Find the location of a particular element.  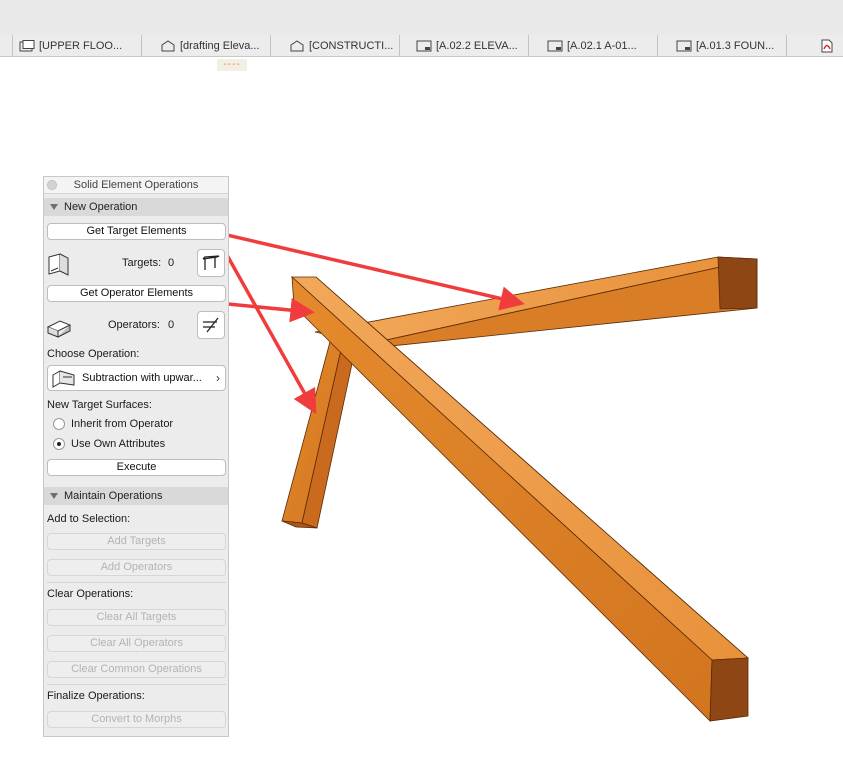

target-elements-icon is located at coordinates (59, 264).